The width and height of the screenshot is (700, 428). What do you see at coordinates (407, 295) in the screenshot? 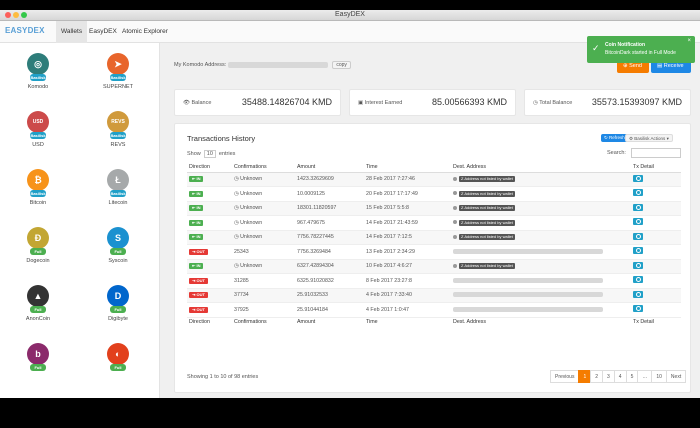
I see `time-cell: 4 Feb 2017 7:33:40` at bounding box center [407, 295].